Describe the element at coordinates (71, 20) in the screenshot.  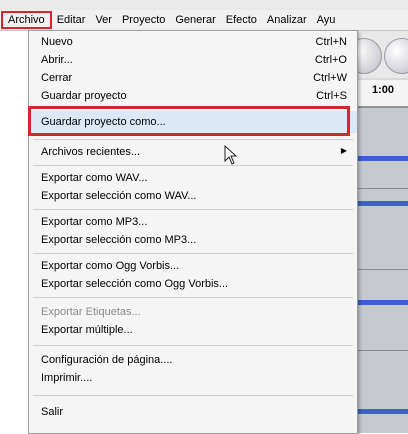
I see `menu-editar: Editar` at that location.